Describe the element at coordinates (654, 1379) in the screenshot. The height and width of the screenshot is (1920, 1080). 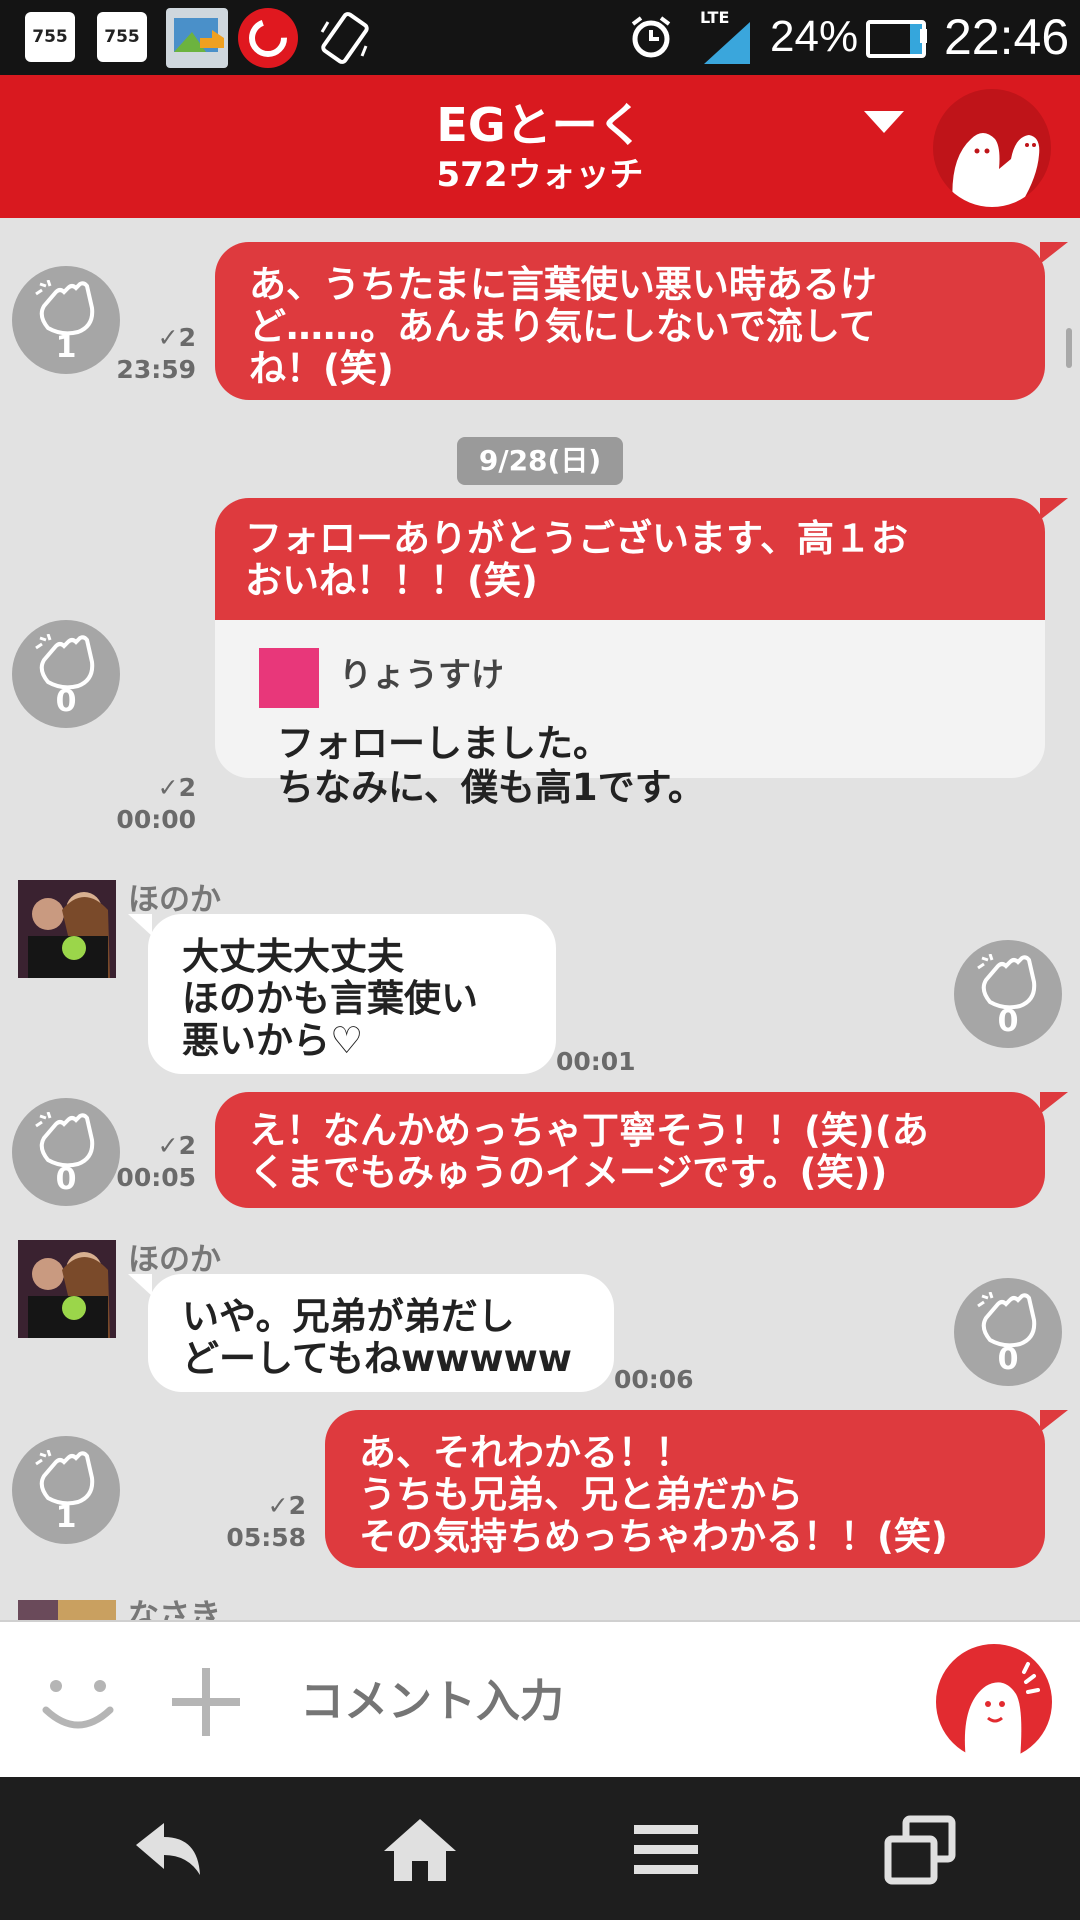
I see `message-time: 00:06` at that location.